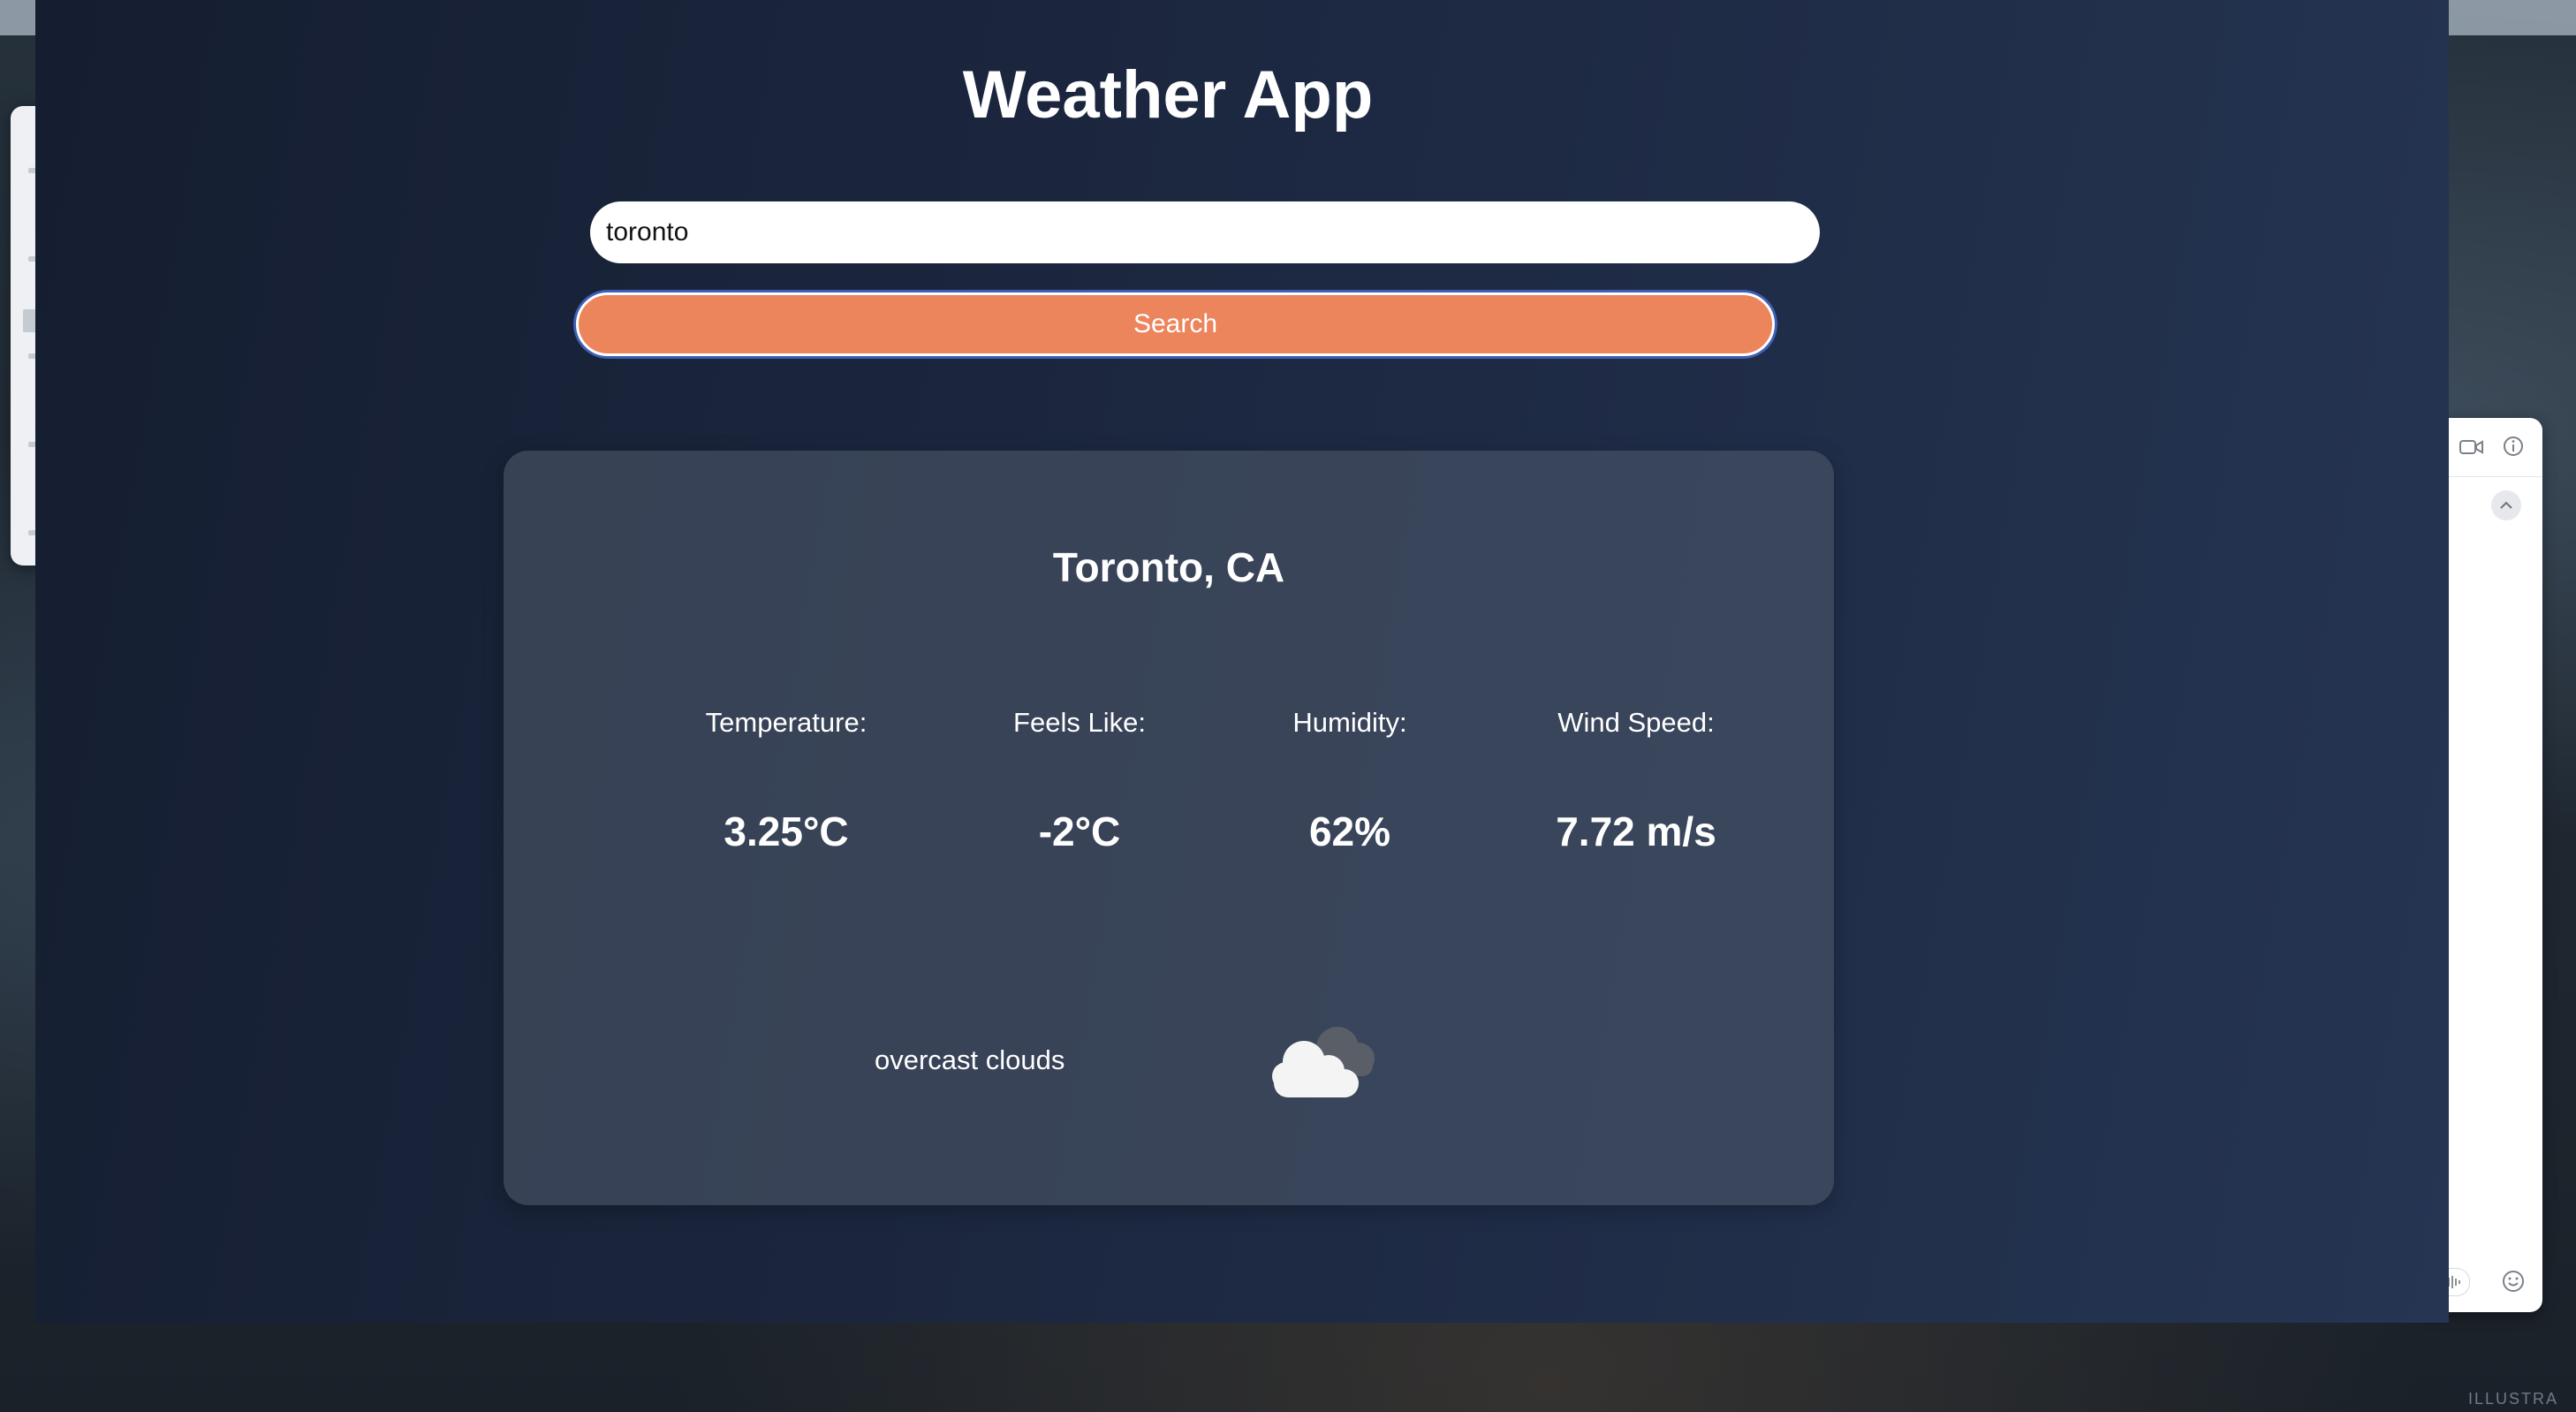 The width and height of the screenshot is (2576, 1412). I want to click on app-title: Weather App, so click(1168, 95).